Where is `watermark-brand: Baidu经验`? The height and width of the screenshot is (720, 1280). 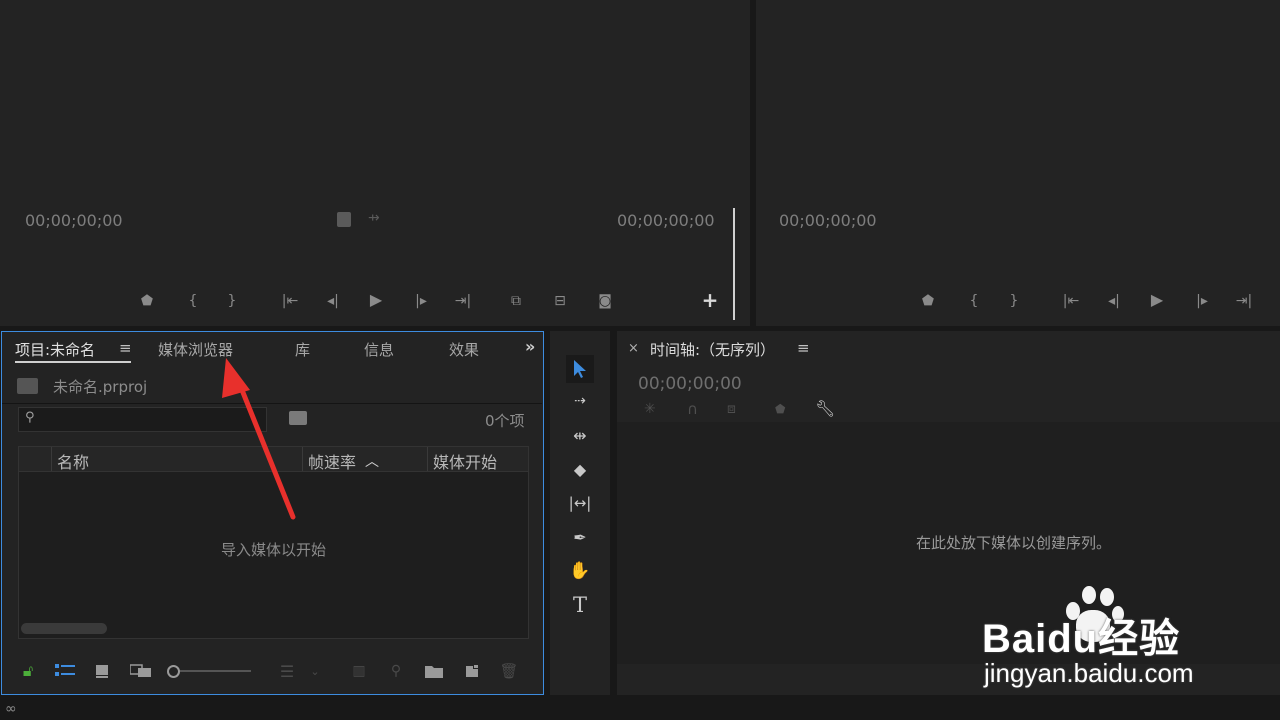
watermark-brand: Baidu经验 is located at coordinates (1081, 639).